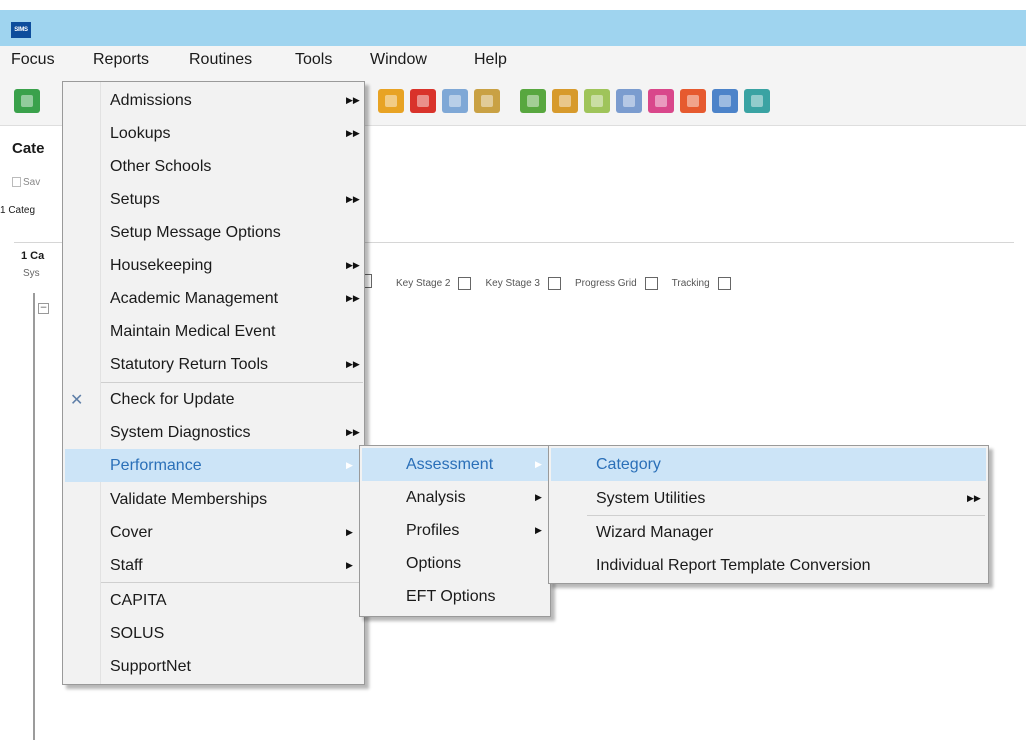 The width and height of the screenshot is (1026, 740). What do you see at coordinates (605, 283) in the screenshot?
I see `filter-label: Progress Grid` at bounding box center [605, 283].